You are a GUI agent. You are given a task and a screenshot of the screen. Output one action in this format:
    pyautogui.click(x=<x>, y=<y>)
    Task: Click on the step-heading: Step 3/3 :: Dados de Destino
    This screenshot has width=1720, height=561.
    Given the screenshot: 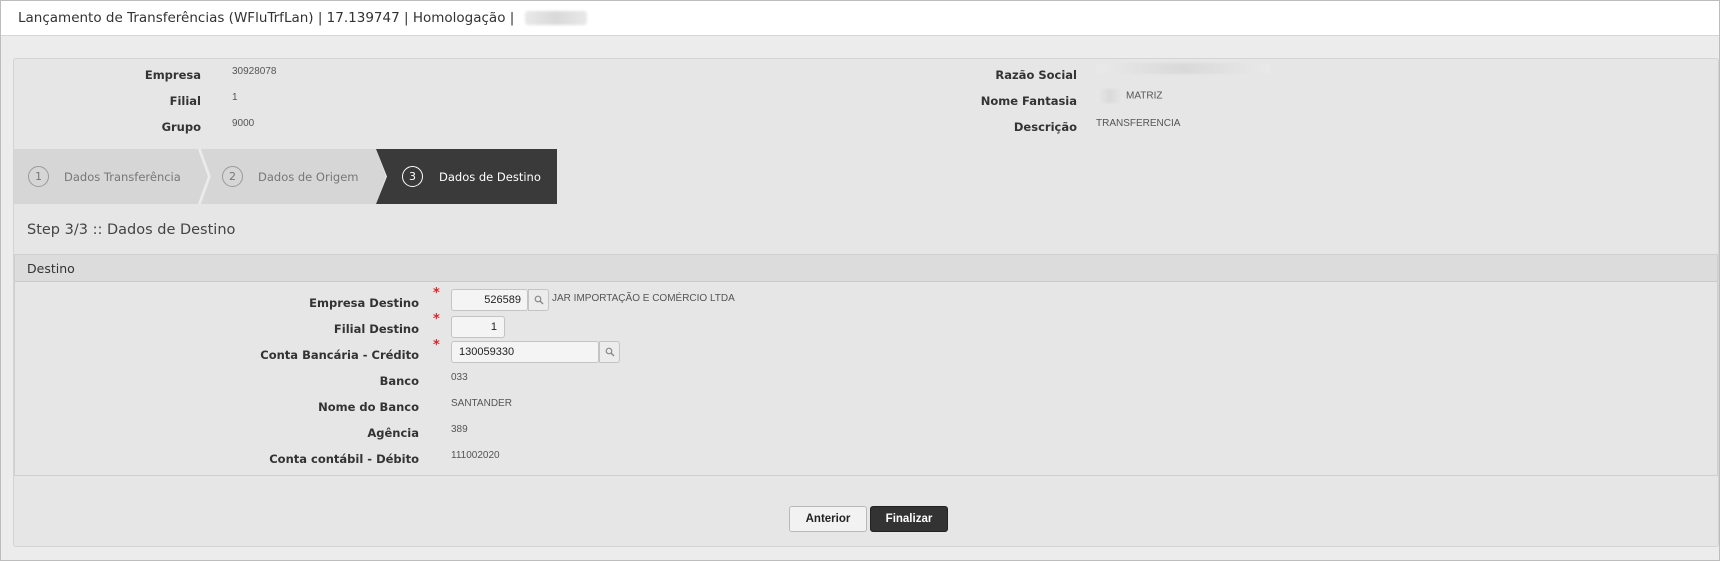 What is the action you would take?
    pyautogui.click(x=131, y=230)
    